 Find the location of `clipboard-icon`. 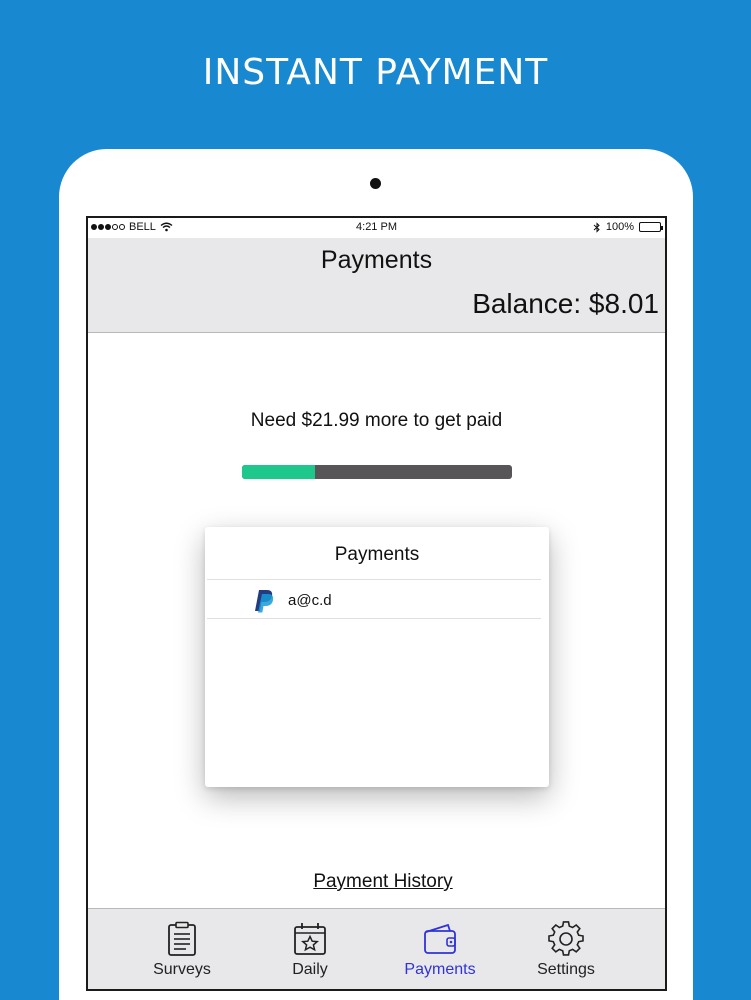

clipboard-icon is located at coordinates (182, 938).